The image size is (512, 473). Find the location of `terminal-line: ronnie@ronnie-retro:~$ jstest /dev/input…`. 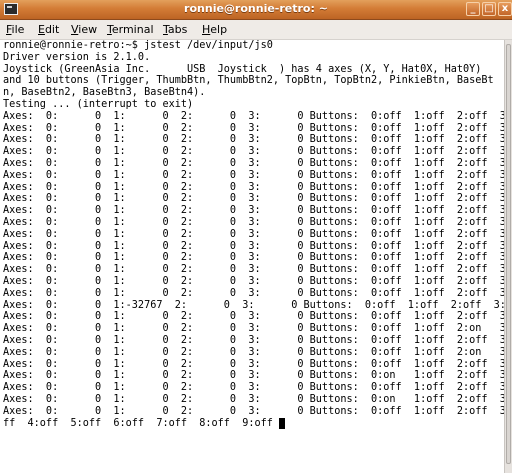

terminal-line: ronnie@ronnie-retro:~$ jstest /dev/input… is located at coordinates (138, 45).